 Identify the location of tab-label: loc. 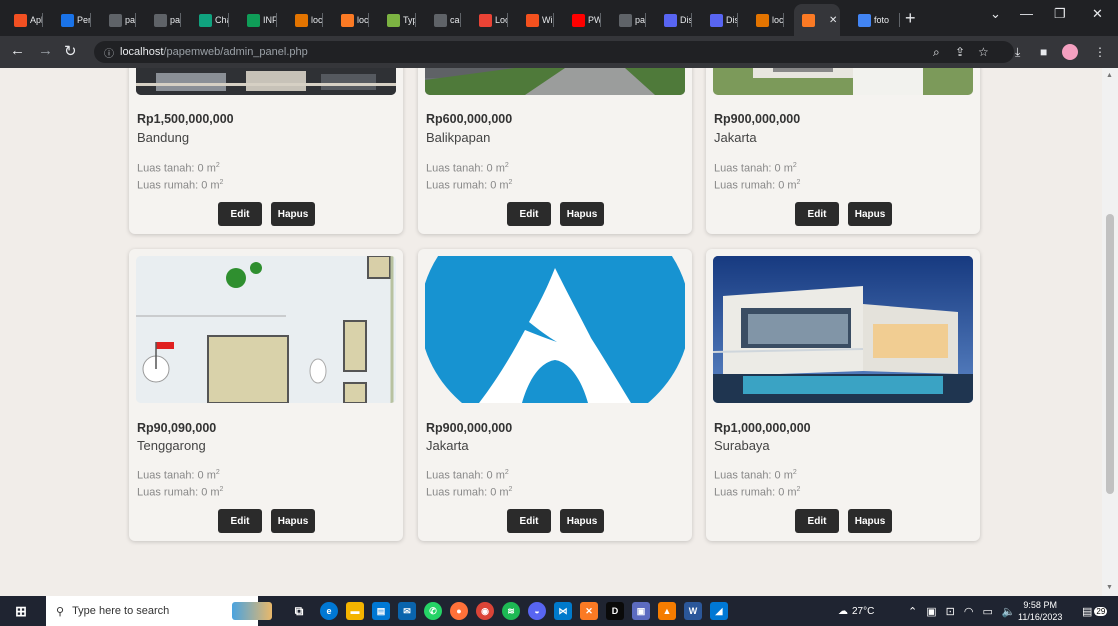
(778, 20).